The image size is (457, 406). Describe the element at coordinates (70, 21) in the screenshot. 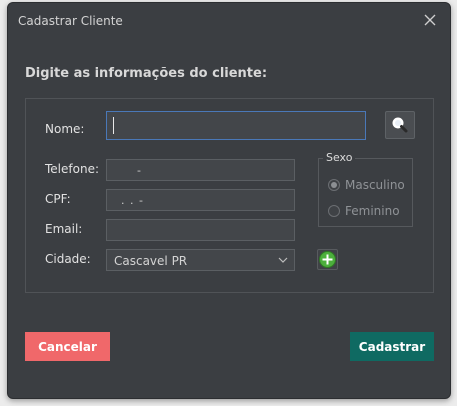

I see `window-title: Cadastrar Cliente` at that location.